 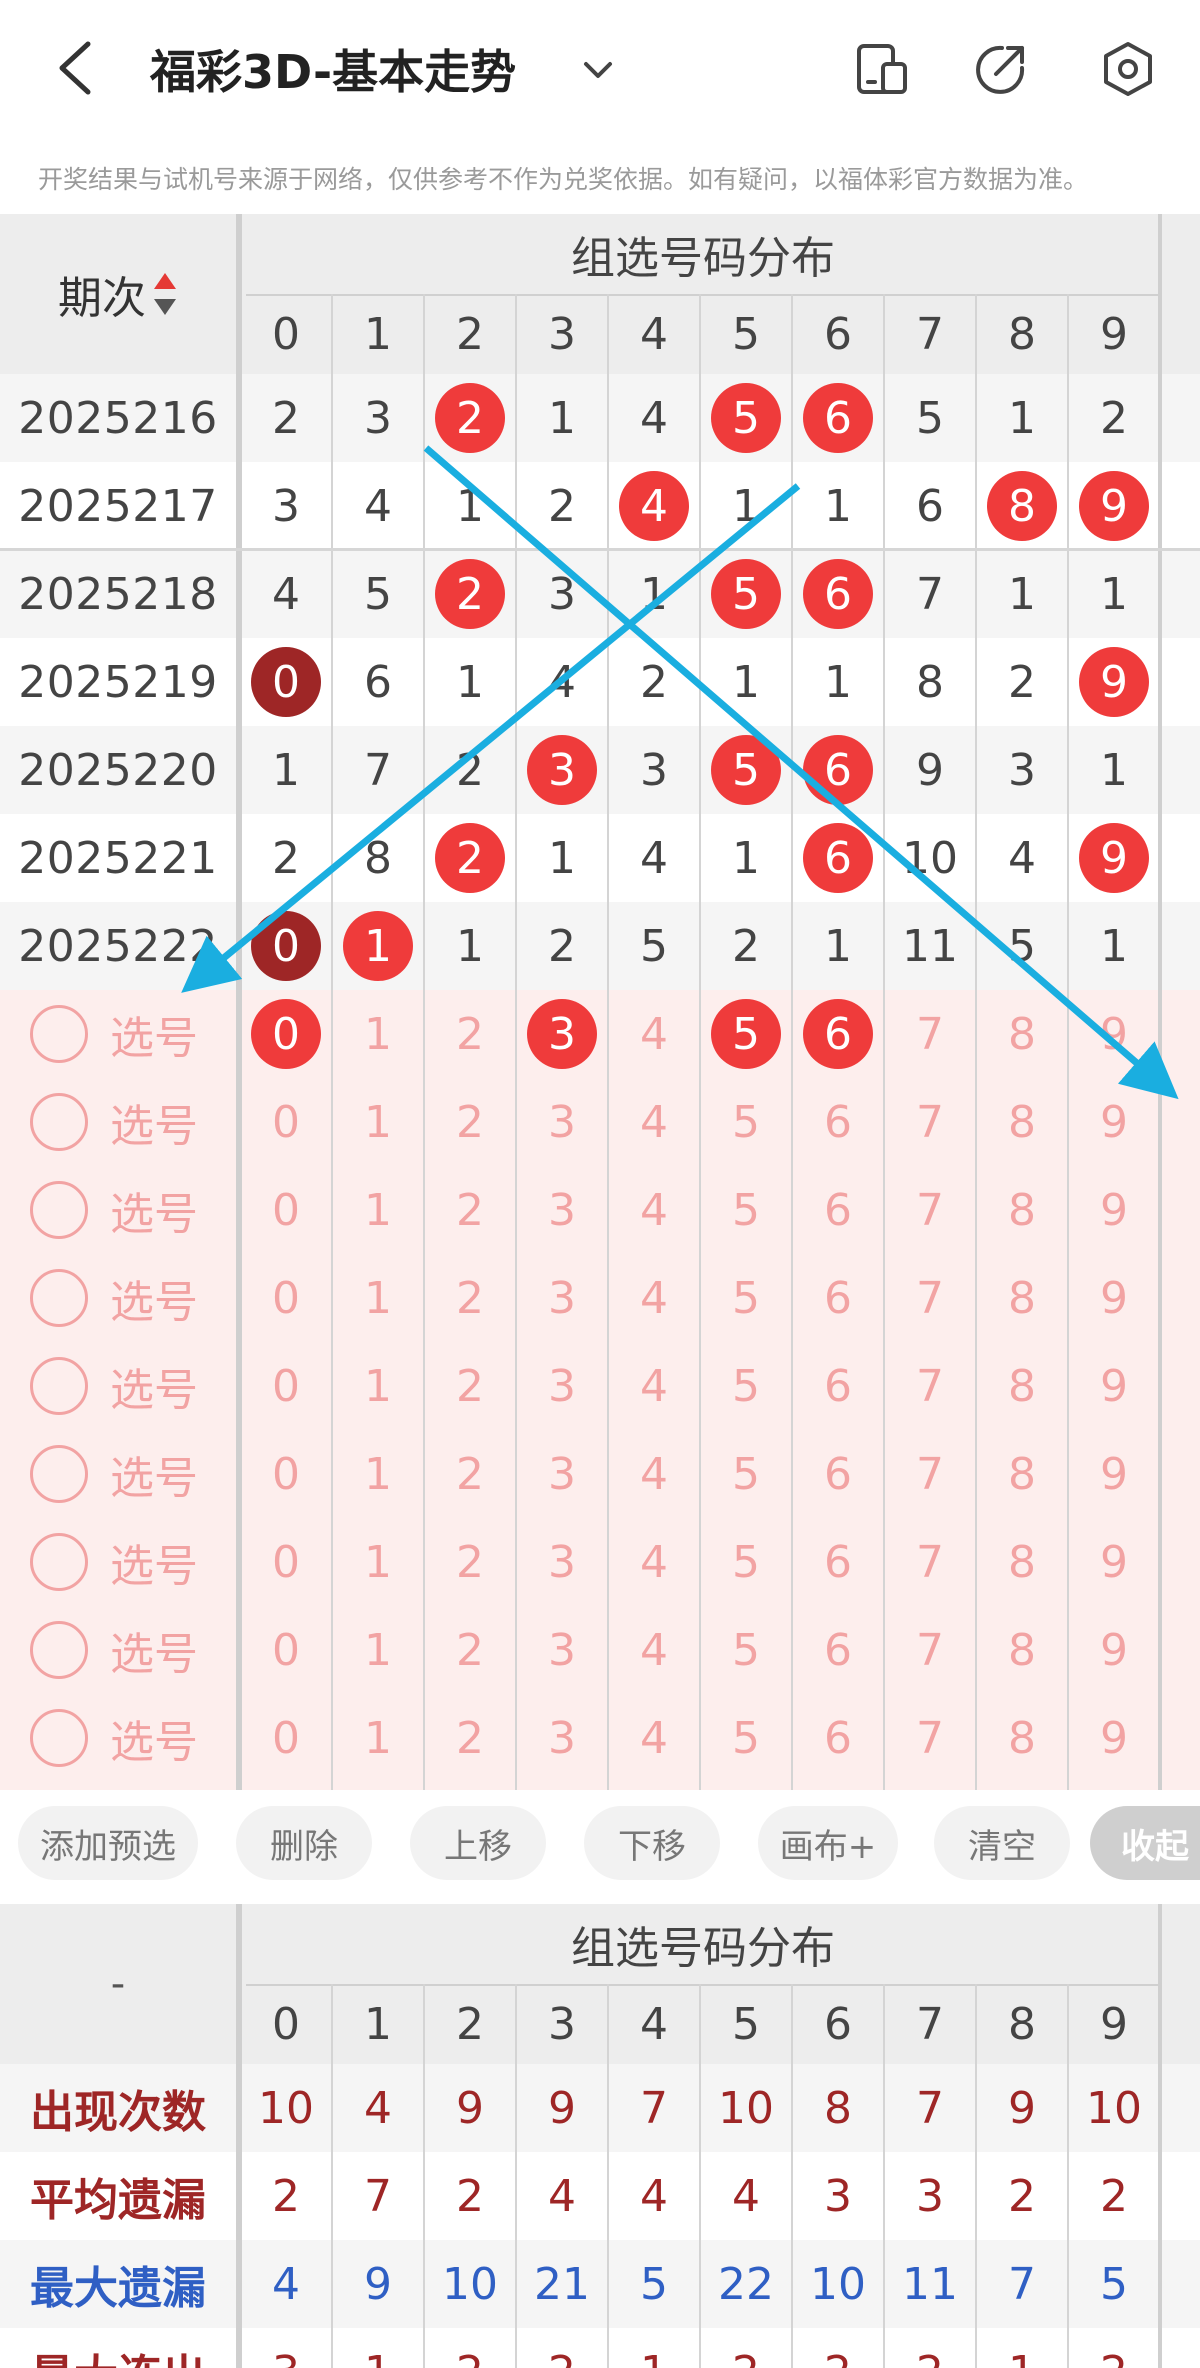 What do you see at coordinates (828, 1843) in the screenshot?
I see `canvas-plus-button: 画布+` at bounding box center [828, 1843].